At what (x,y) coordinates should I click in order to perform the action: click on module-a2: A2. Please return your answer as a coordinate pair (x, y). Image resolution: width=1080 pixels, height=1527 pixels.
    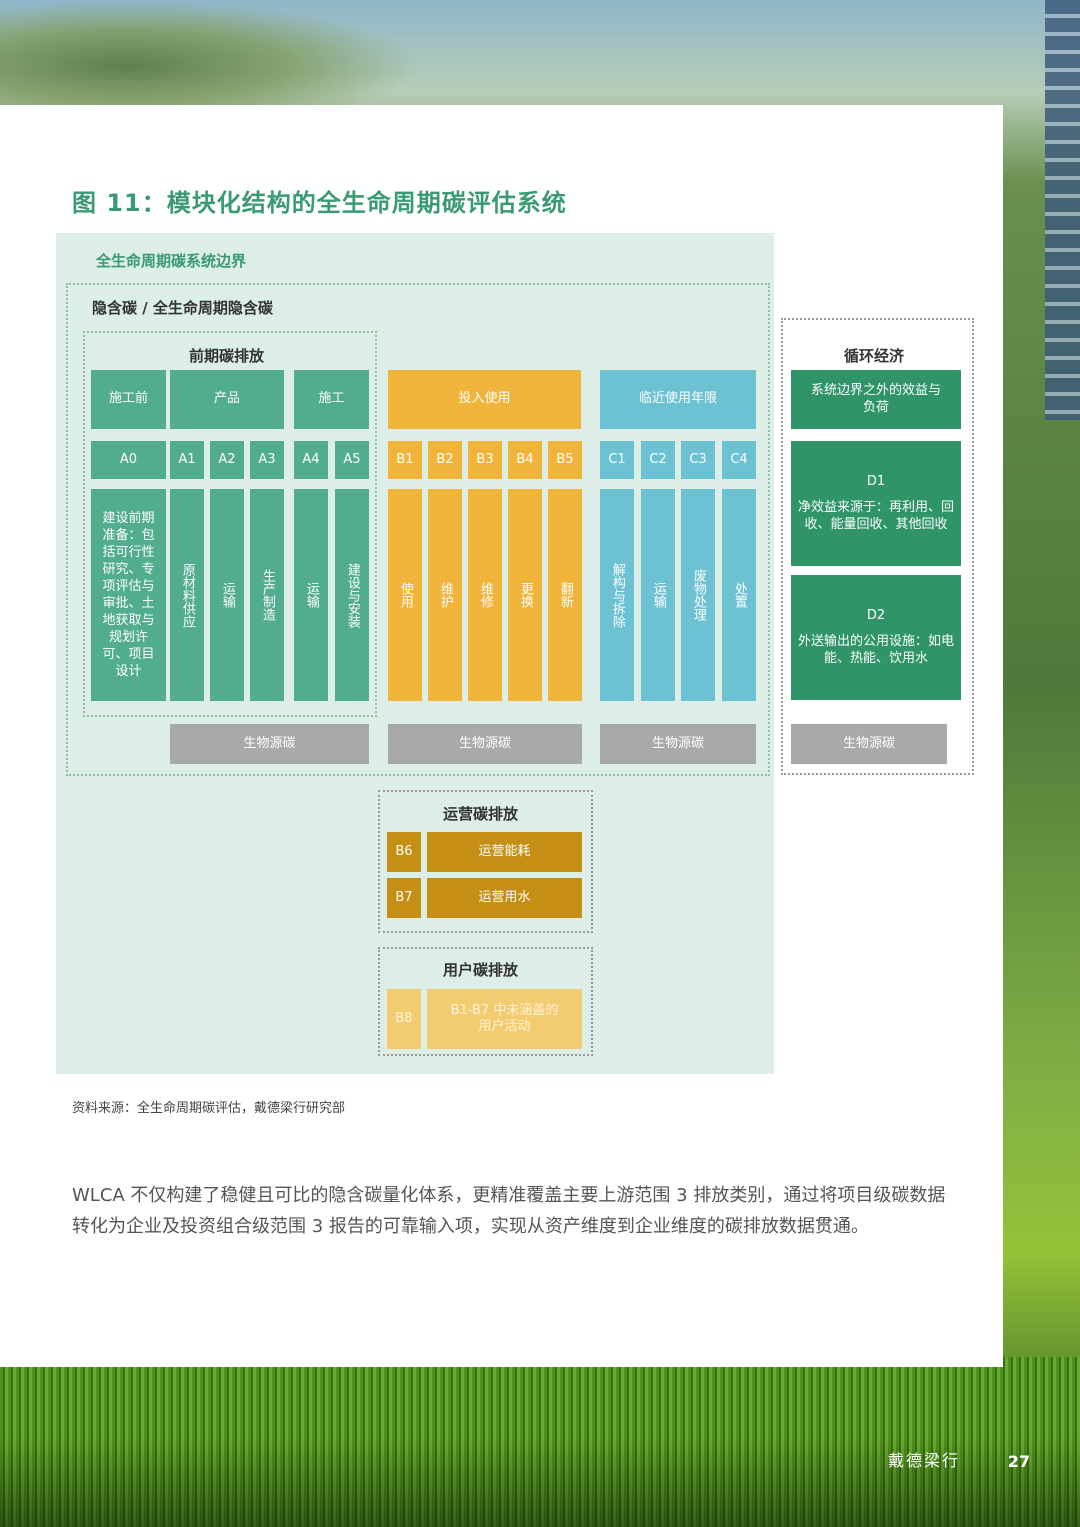
    Looking at the image, I should click on (227, 460).